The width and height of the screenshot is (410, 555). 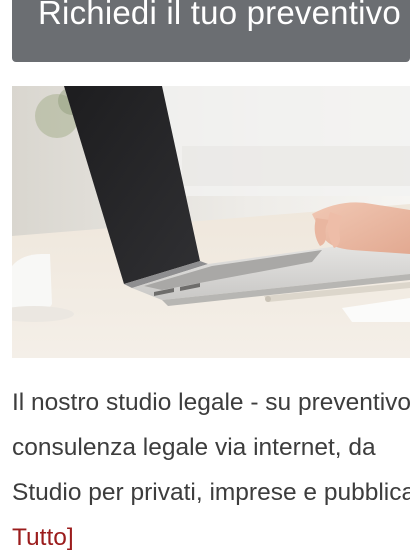 What do you see at coordinates (219, 15) in the screenshot?
I see `quote-request-label: Richiedi il tuo preventivo` at bounding box center [219, 15].